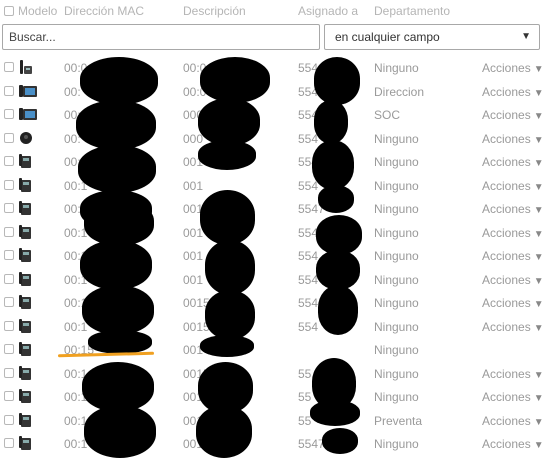  Describe the element at coordinates (412, 11) in the screenshot. I see `column-header-department: Departamento` at that location.